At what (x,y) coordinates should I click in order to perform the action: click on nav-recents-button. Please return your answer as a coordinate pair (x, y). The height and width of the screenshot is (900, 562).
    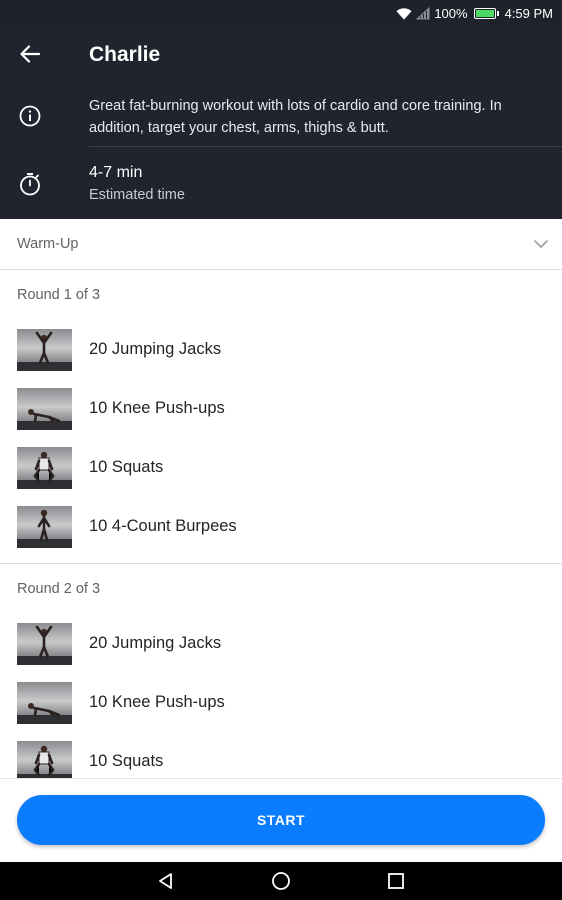
    Looking at the image, I should click on (396, 881).